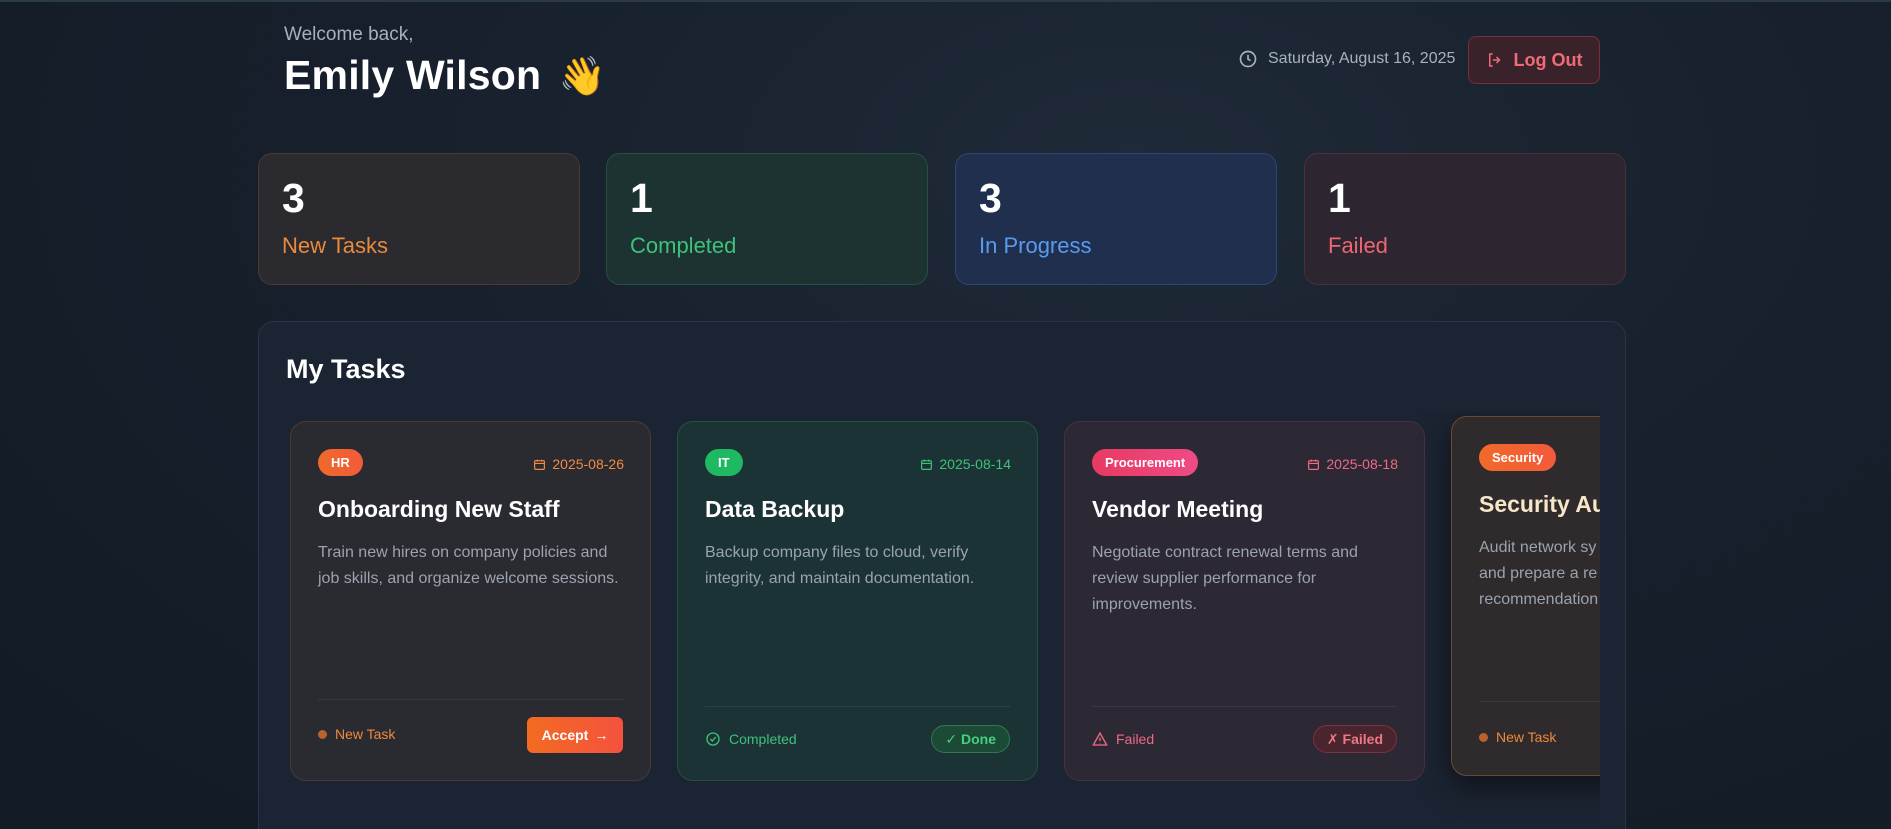 The image size is (1891, 829). I want to click on logout-label: Log Out, so click(1548, 59).